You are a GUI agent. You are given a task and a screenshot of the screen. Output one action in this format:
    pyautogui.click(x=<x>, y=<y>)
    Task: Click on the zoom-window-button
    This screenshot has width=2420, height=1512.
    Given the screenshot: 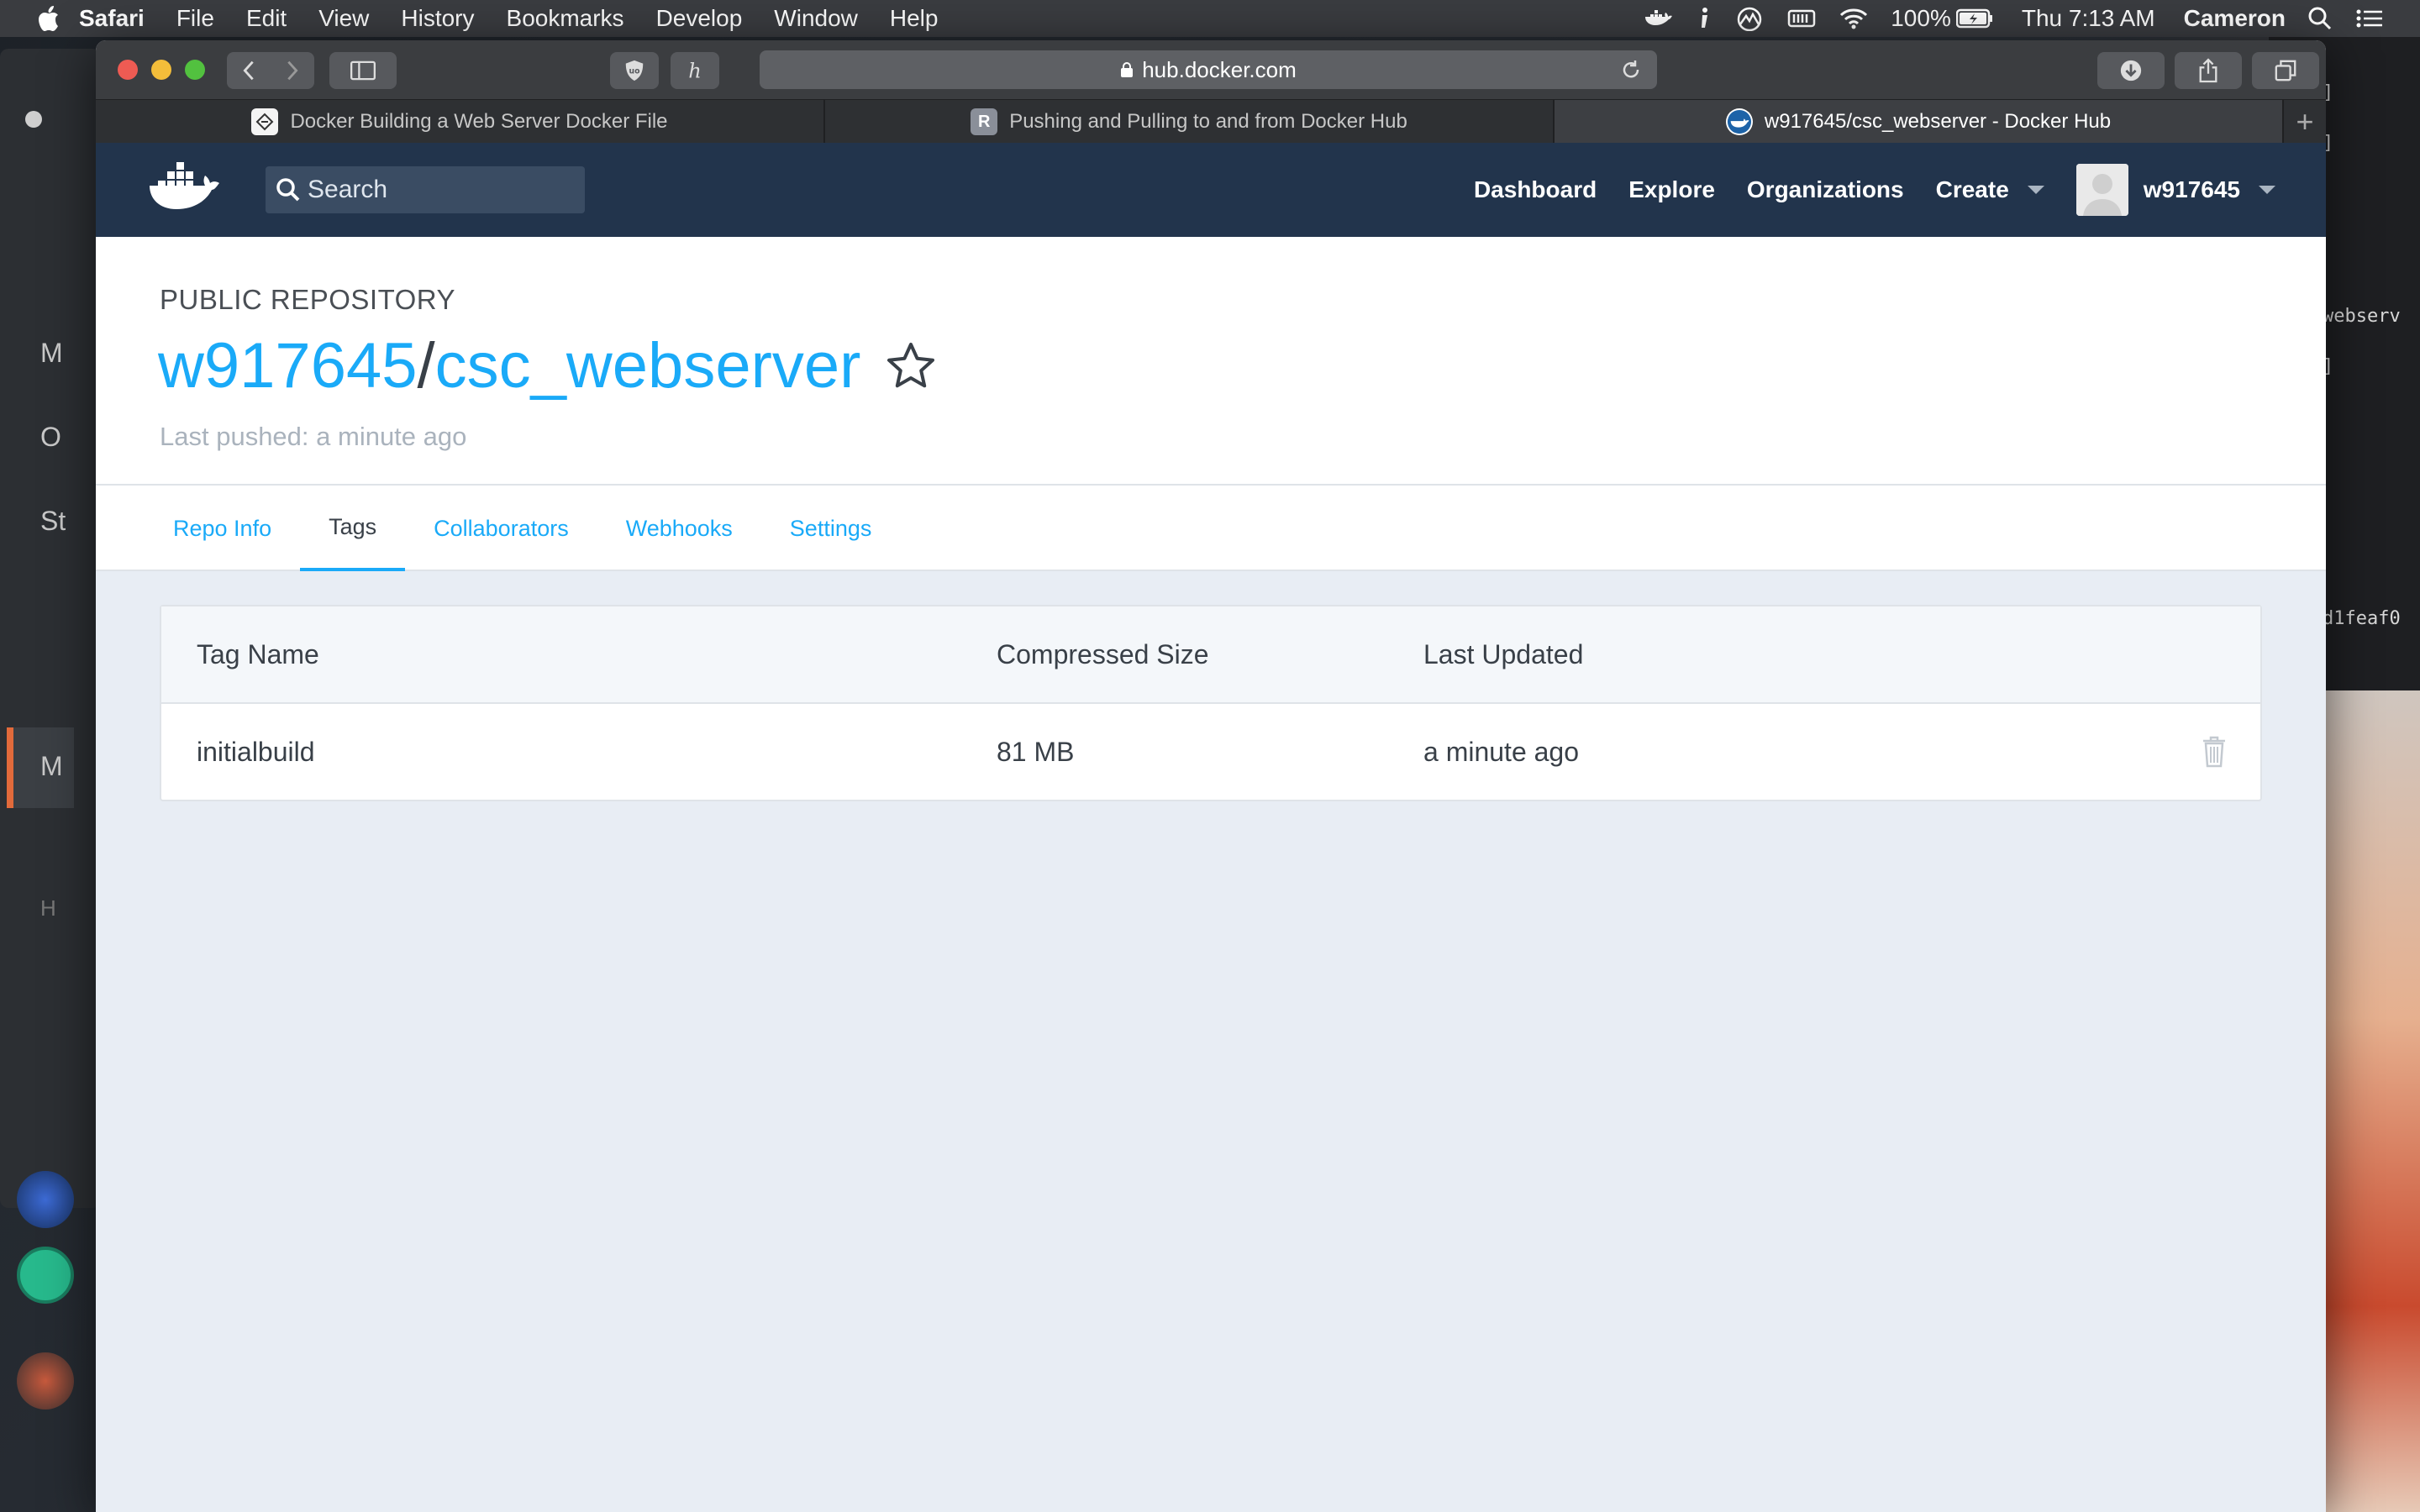 What is the action you would take?
    pyautogui.click(x=195, y=70)
    